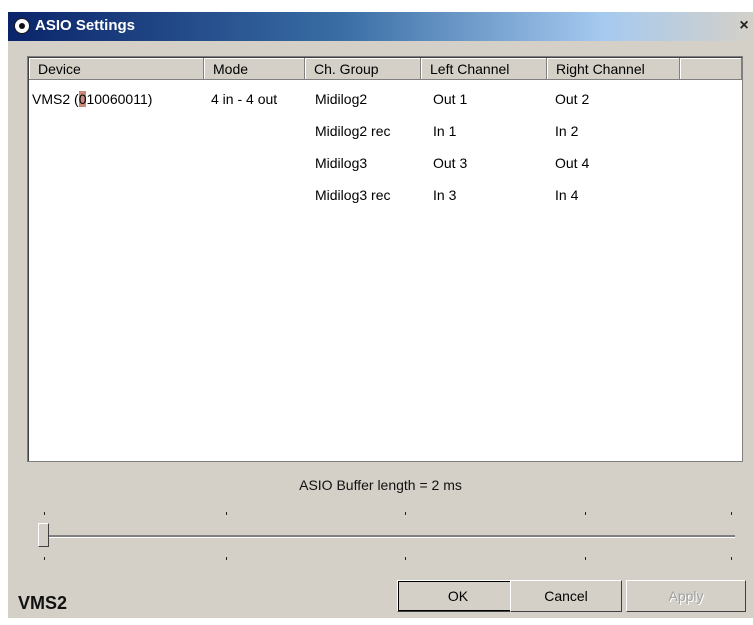 The height and width of the screenshot is (625, 753). Describe the element at coordinates (363, 69) in the screenshot. I see `column-header-ch-group: Ch. Group` at that location.